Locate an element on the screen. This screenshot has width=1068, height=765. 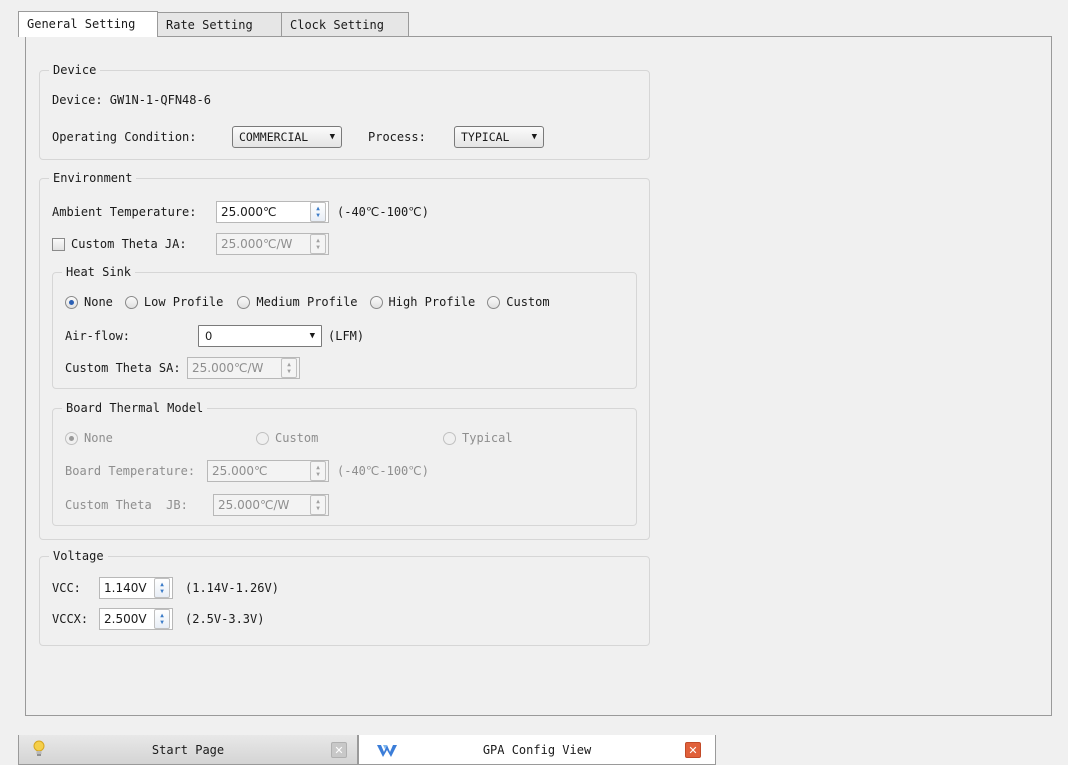
tab-clock-setting: Clock Setting is located at coordinates (345, 24).